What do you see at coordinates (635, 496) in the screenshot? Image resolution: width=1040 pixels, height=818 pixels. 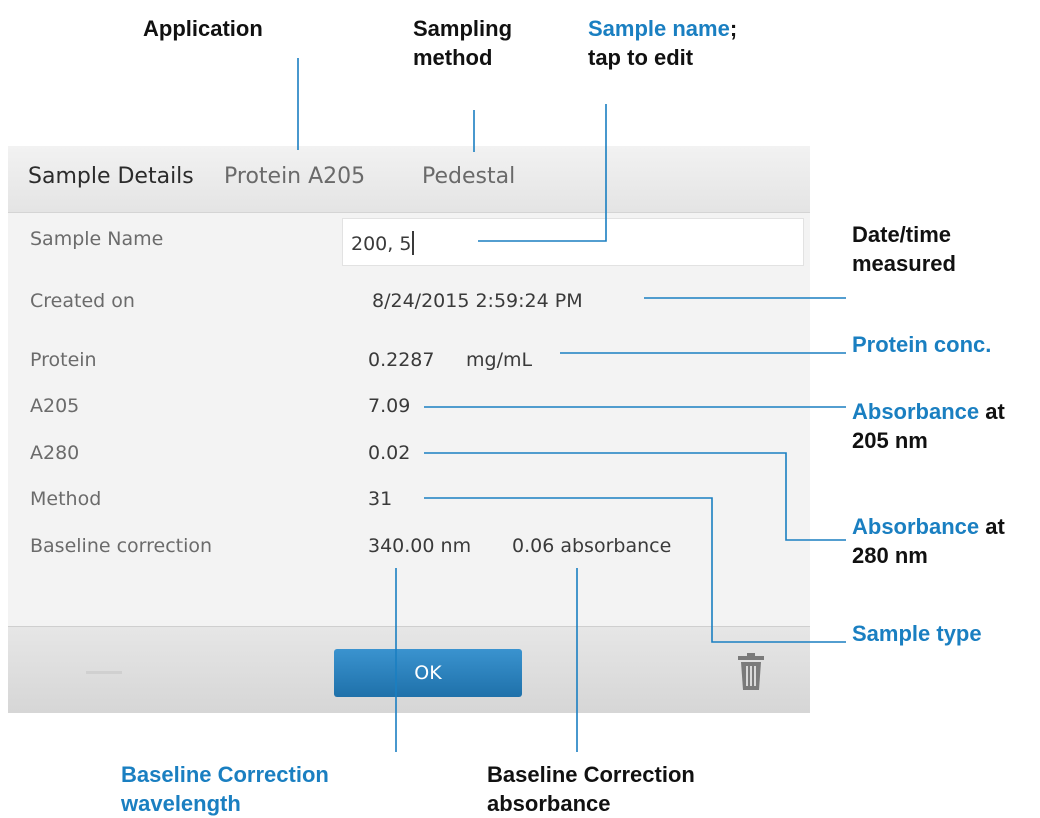 I see `leader-abs280` at bounding box center [635, 496].